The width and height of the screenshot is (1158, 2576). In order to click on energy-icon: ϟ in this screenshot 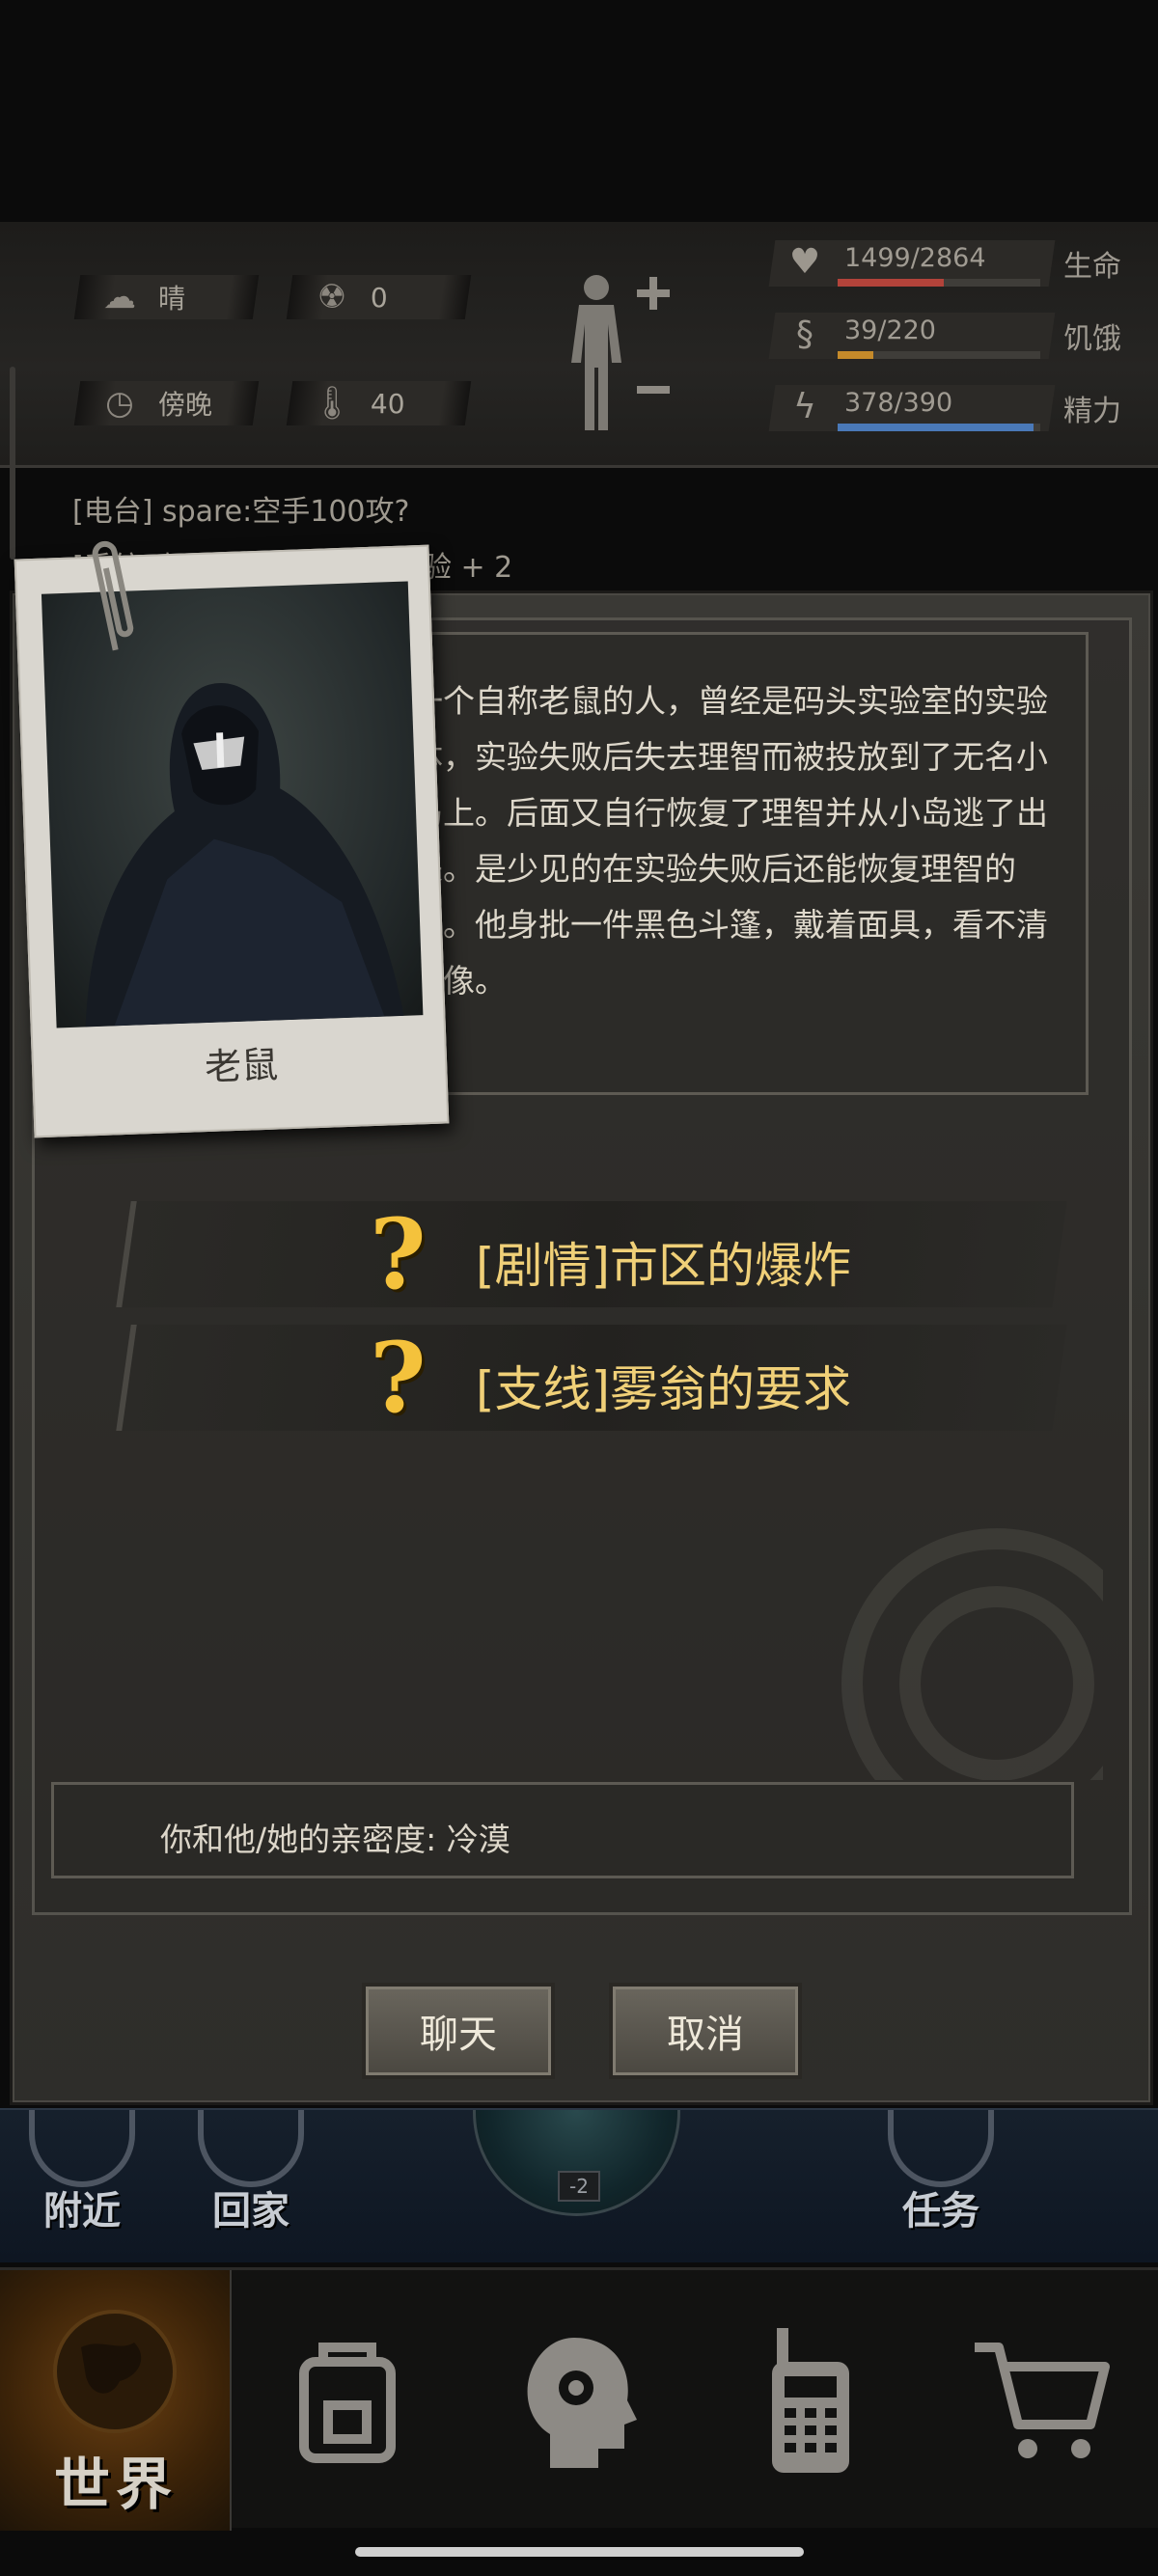, I will do `click(804, 407)`.